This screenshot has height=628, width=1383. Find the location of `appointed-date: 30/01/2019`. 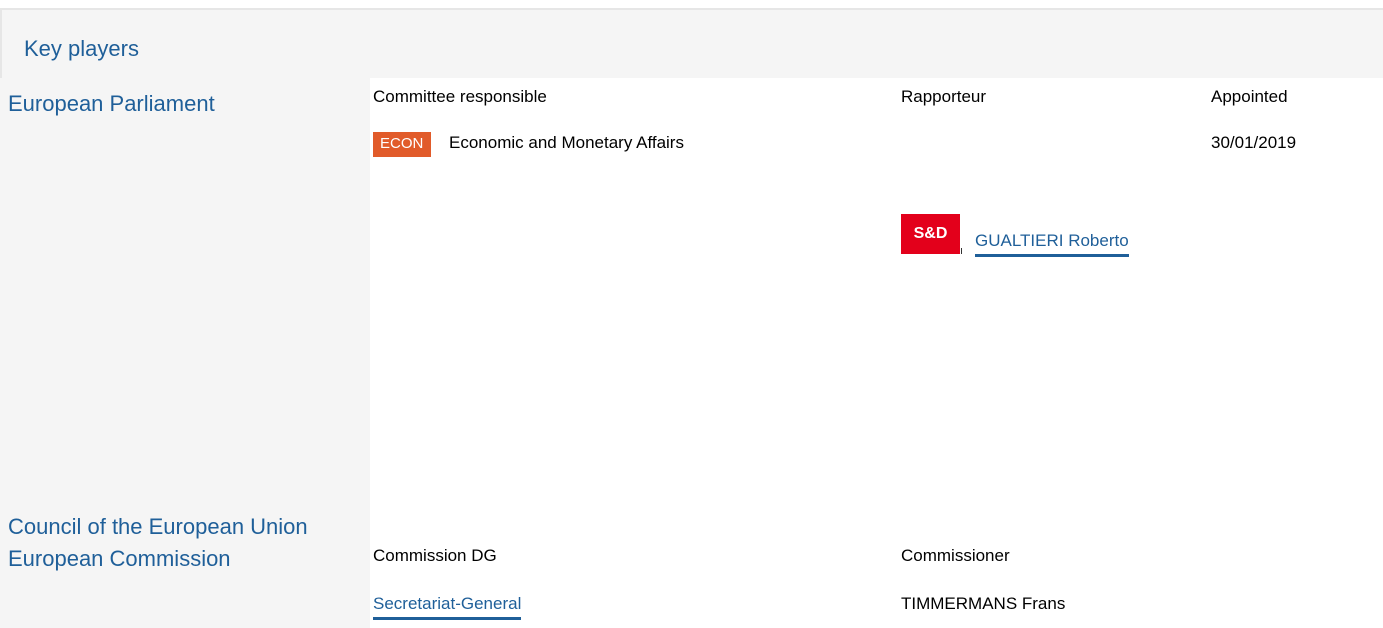

appointed-date: 30/01/2019 is located at coordinates (1254, 142).